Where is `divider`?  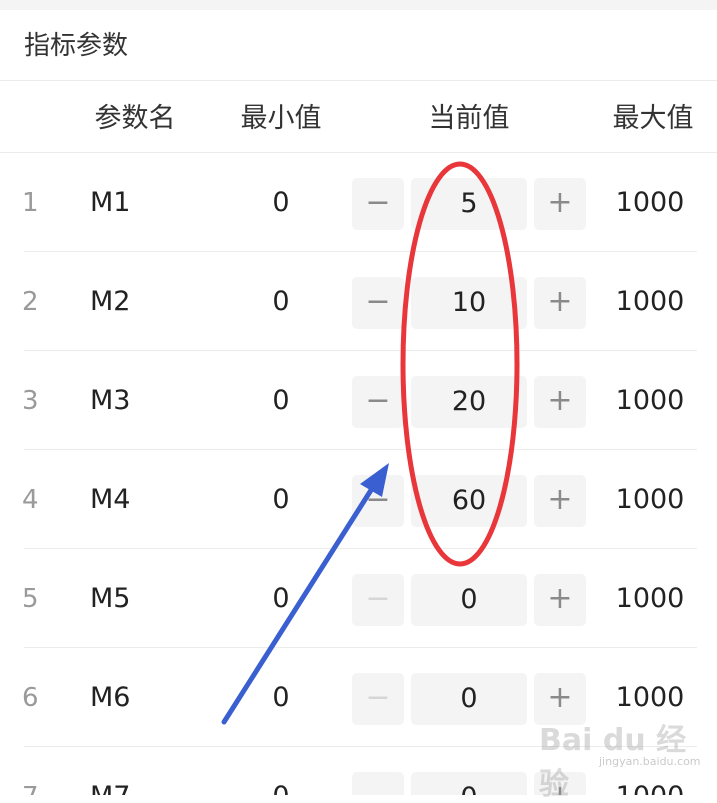 divider is located at coordinates (358, 80).